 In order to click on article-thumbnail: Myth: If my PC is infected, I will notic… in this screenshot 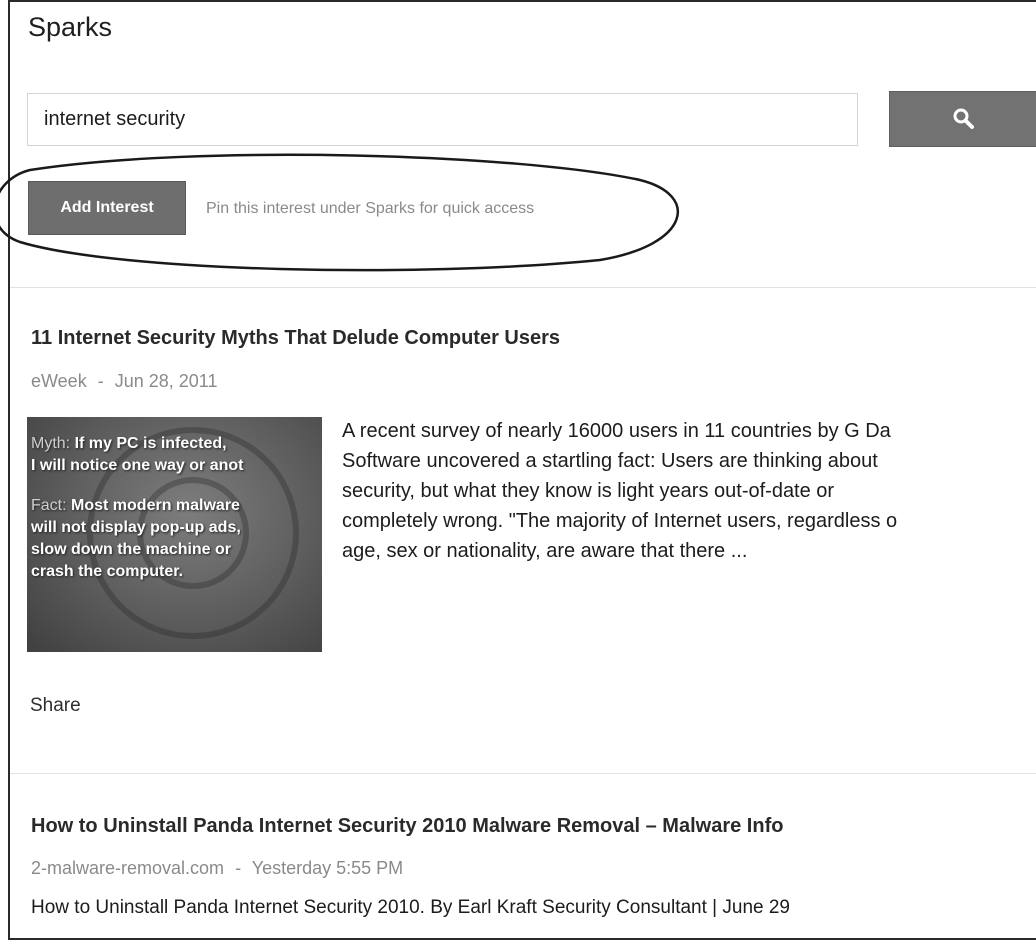, I will do `click(174, 534)`.